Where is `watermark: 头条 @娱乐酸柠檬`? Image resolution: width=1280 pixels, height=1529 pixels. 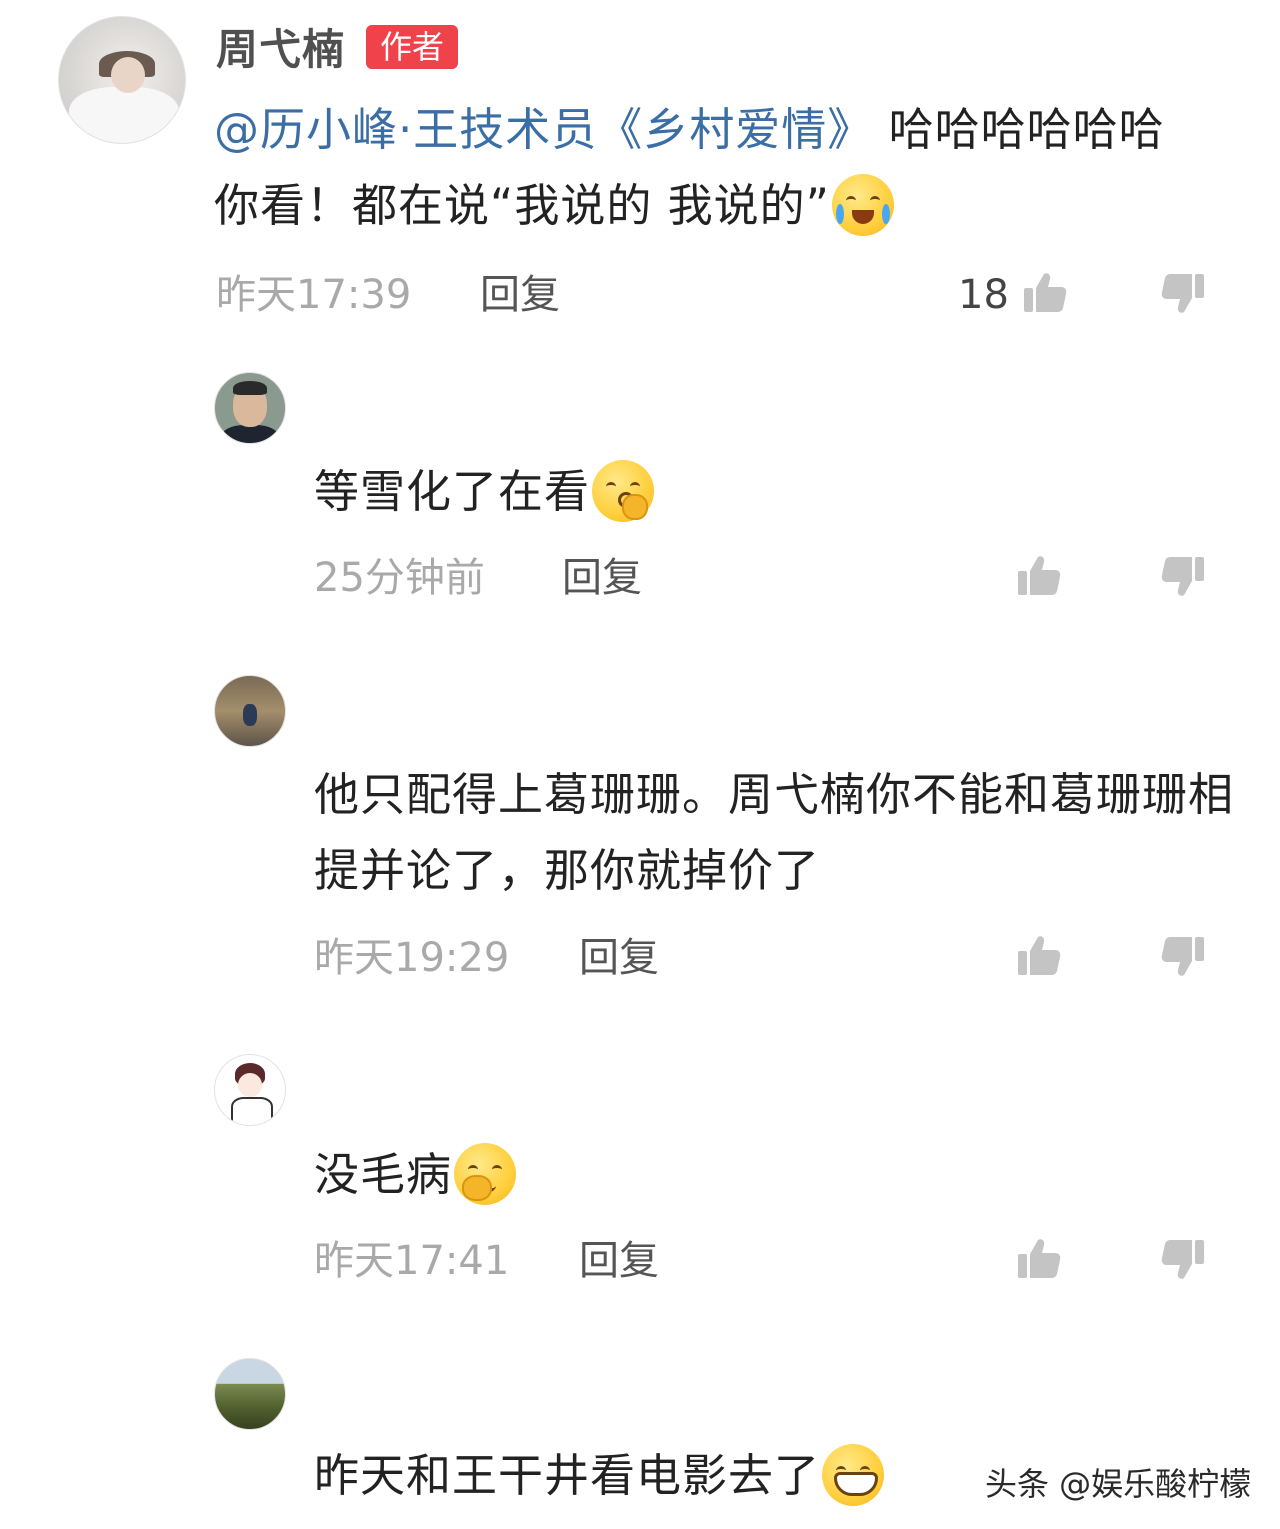
watermark: 头条 @娱乐酸柠檬 is located at coordinates (1118, 1484).